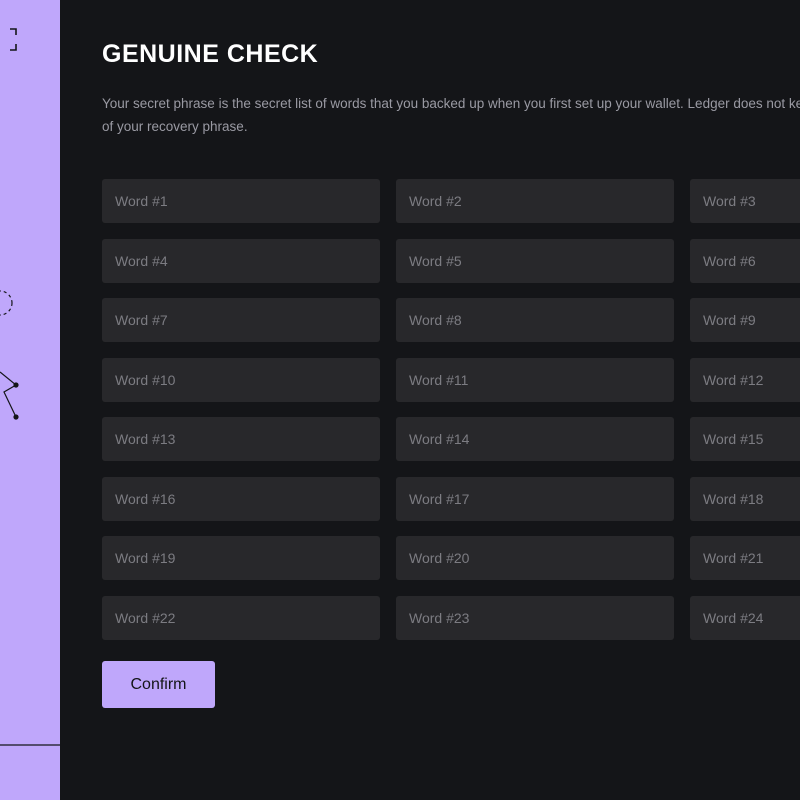 This screenshot has height=800, width=800. What do you see at coordinates (6, 303) in the screenshot?
I see `dashed-circle-icon` at bounding box center [6, 303].